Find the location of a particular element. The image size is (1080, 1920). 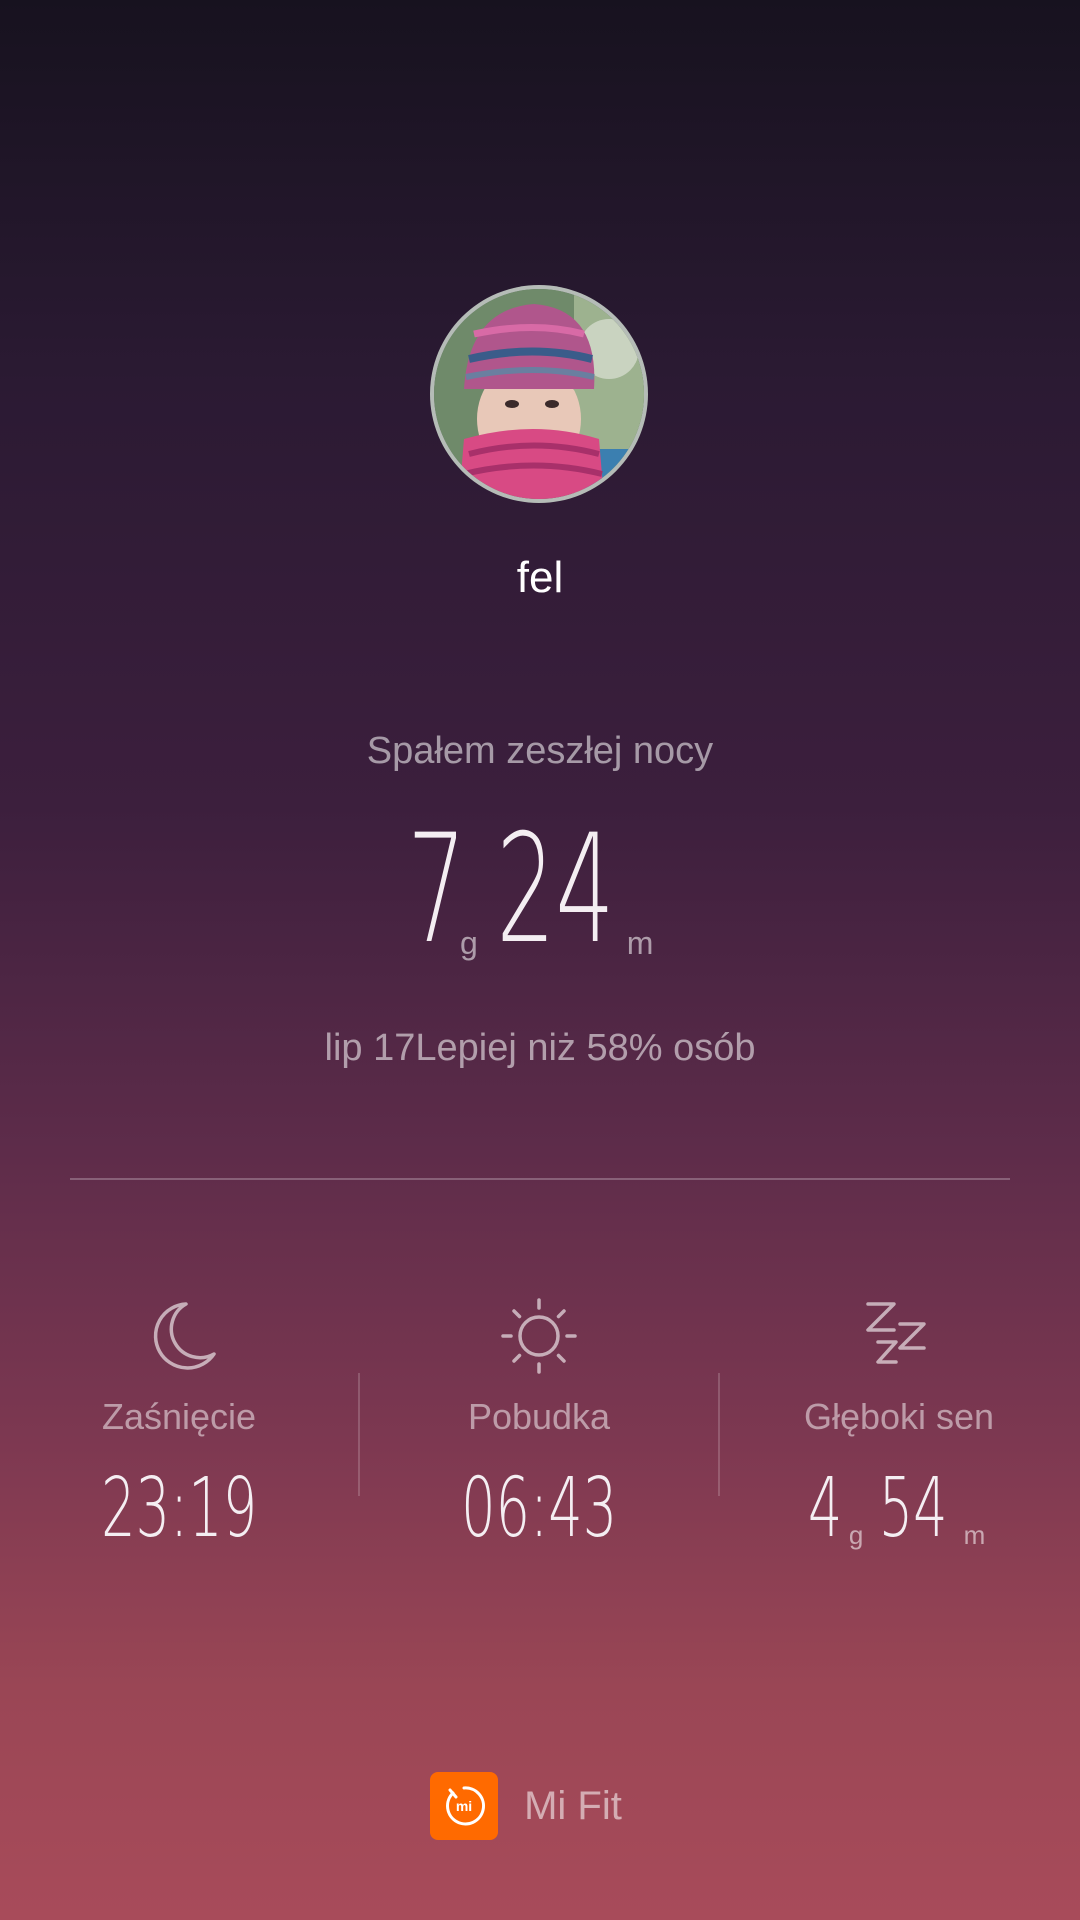

stat-label: Głęboki sen is located at coordinates (899, 1416).